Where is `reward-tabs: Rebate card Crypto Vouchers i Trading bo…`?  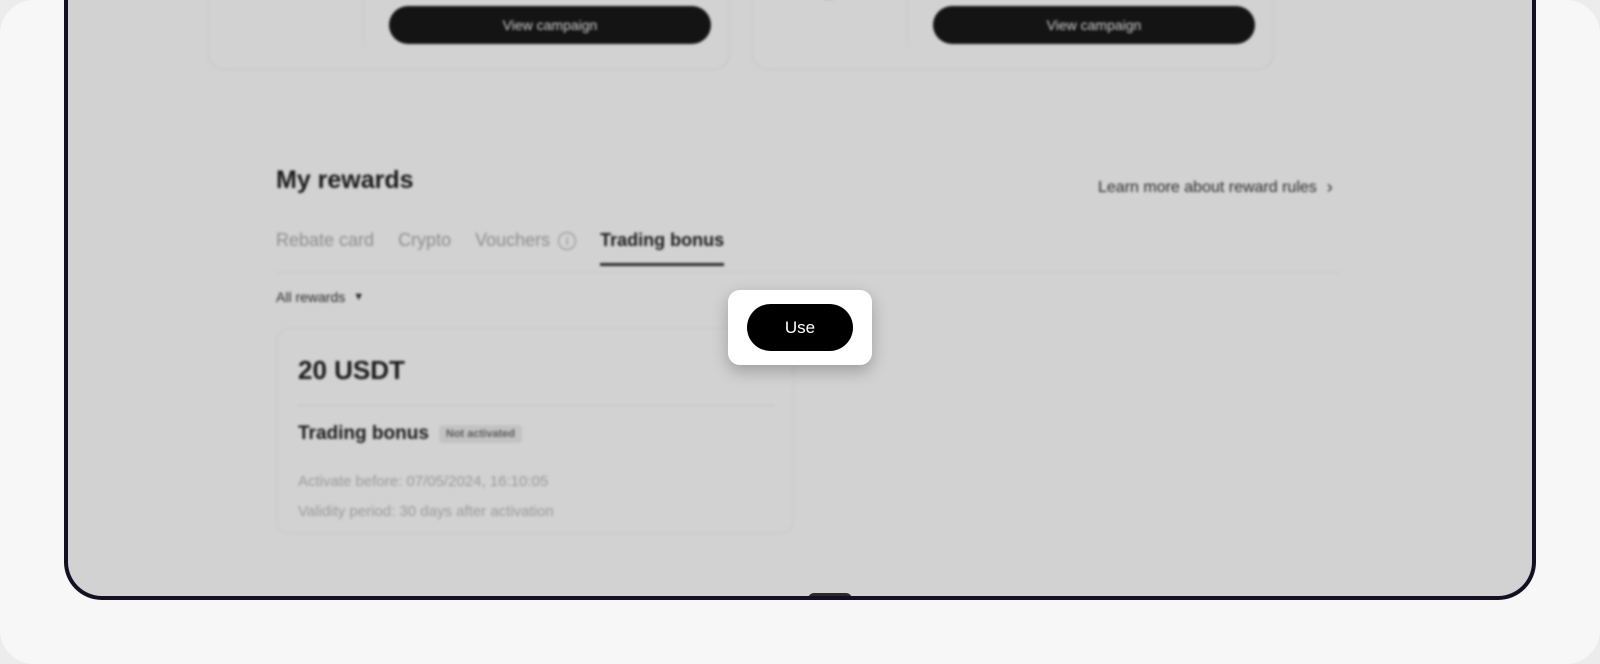 reward-tabs: Rebate card Crypto Vouchers i Trading bo… is located at coordinates (808, 251).